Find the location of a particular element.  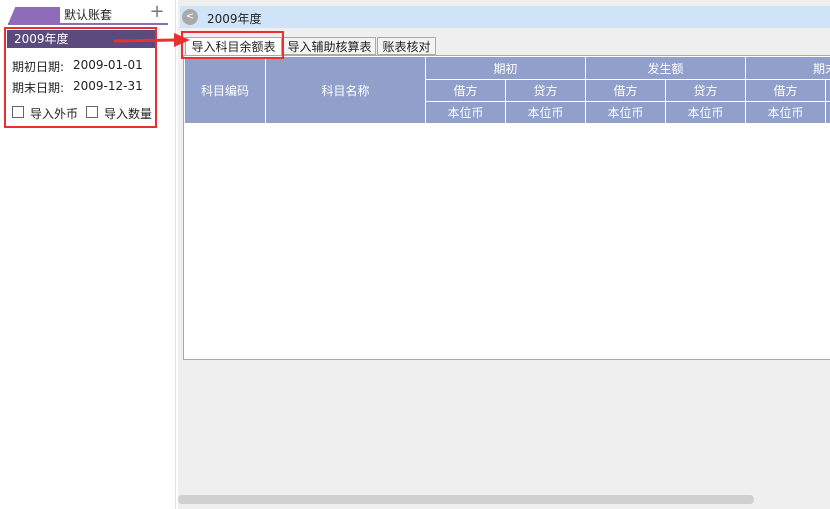

sidebar-divider is located at coordinates (175, 254).